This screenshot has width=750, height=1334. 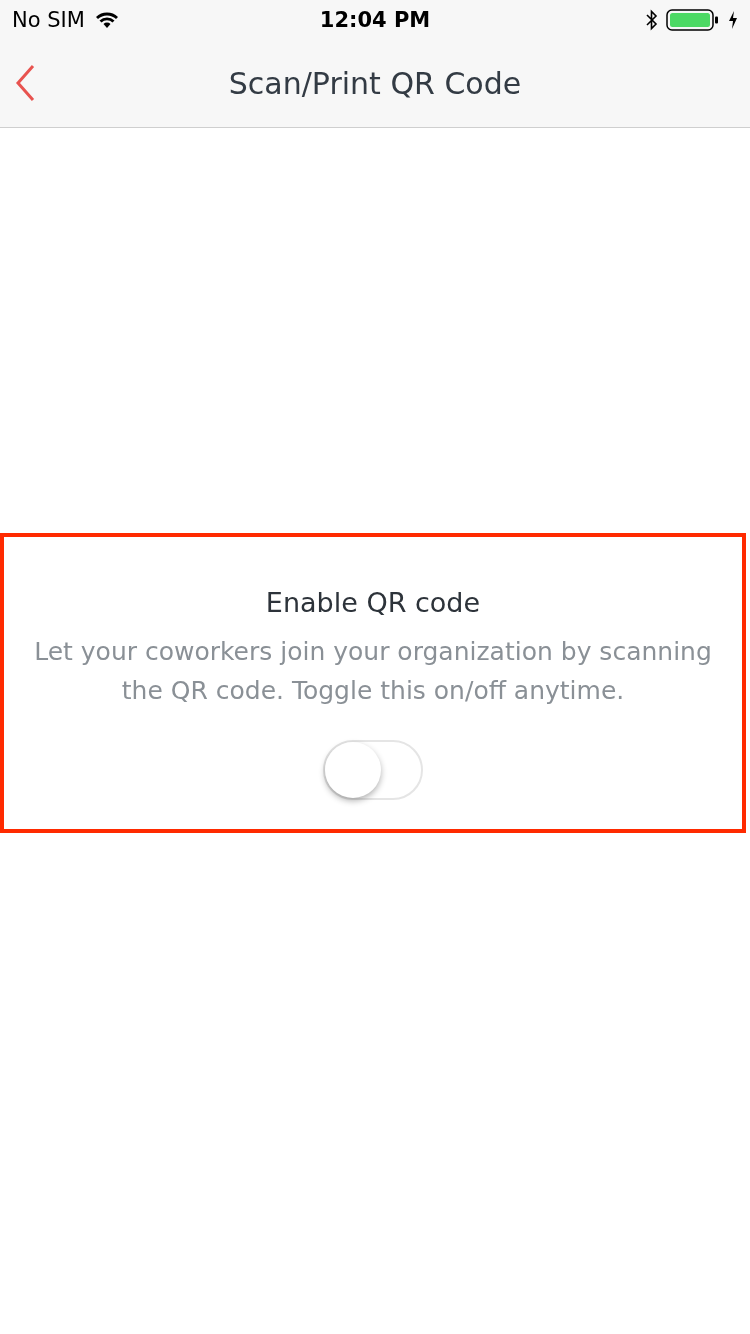 I want to click on toggle-switch, so click(x=373, y=770).